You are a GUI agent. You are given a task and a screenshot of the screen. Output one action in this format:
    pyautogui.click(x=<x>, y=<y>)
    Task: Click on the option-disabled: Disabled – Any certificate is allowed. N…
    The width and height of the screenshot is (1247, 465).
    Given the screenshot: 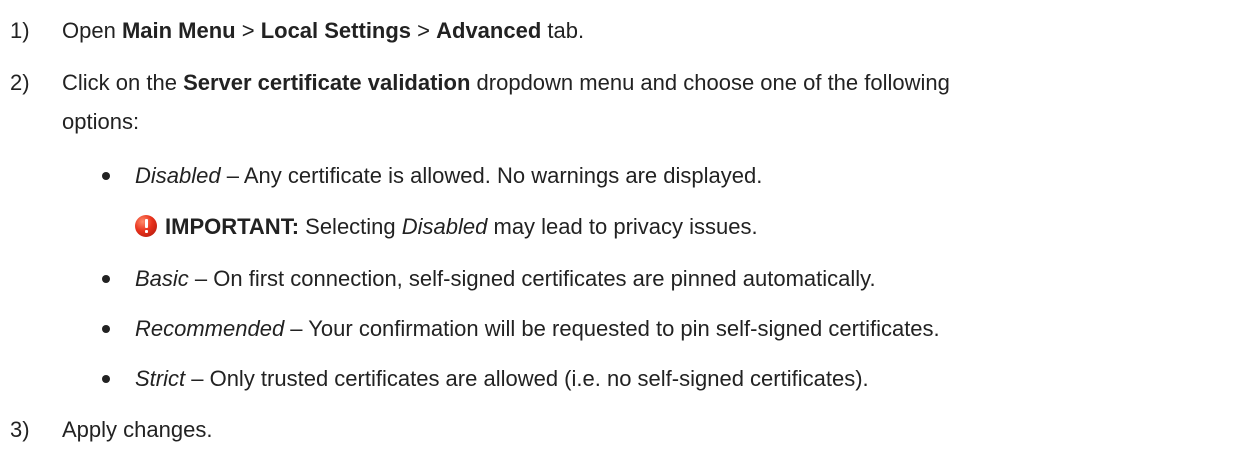 What is the action you would take?
    pyautogui.click(x=448, y=176)
    